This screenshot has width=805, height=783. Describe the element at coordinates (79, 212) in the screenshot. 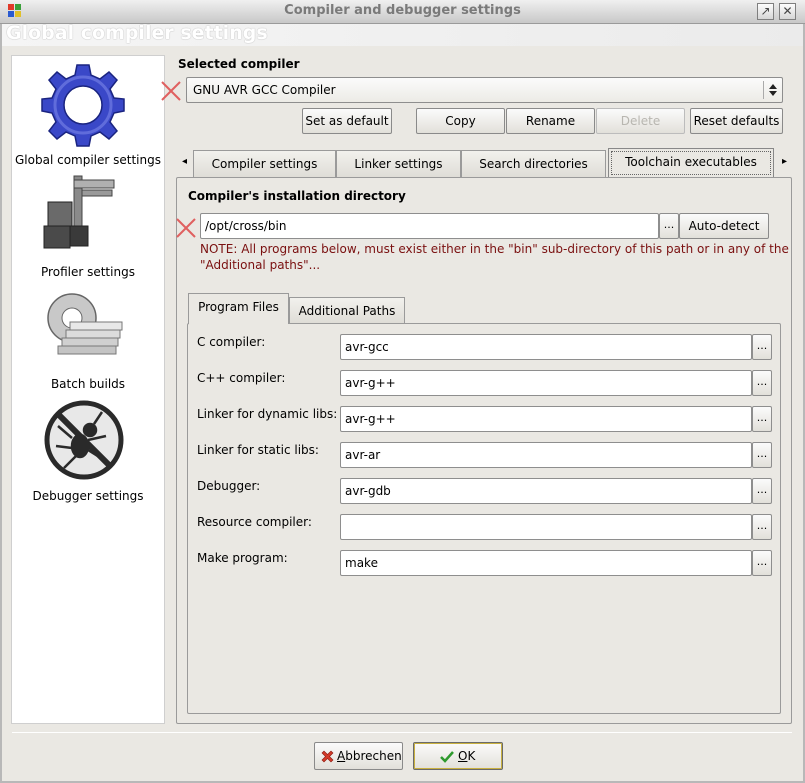

I see `caliper-icon` at that location.